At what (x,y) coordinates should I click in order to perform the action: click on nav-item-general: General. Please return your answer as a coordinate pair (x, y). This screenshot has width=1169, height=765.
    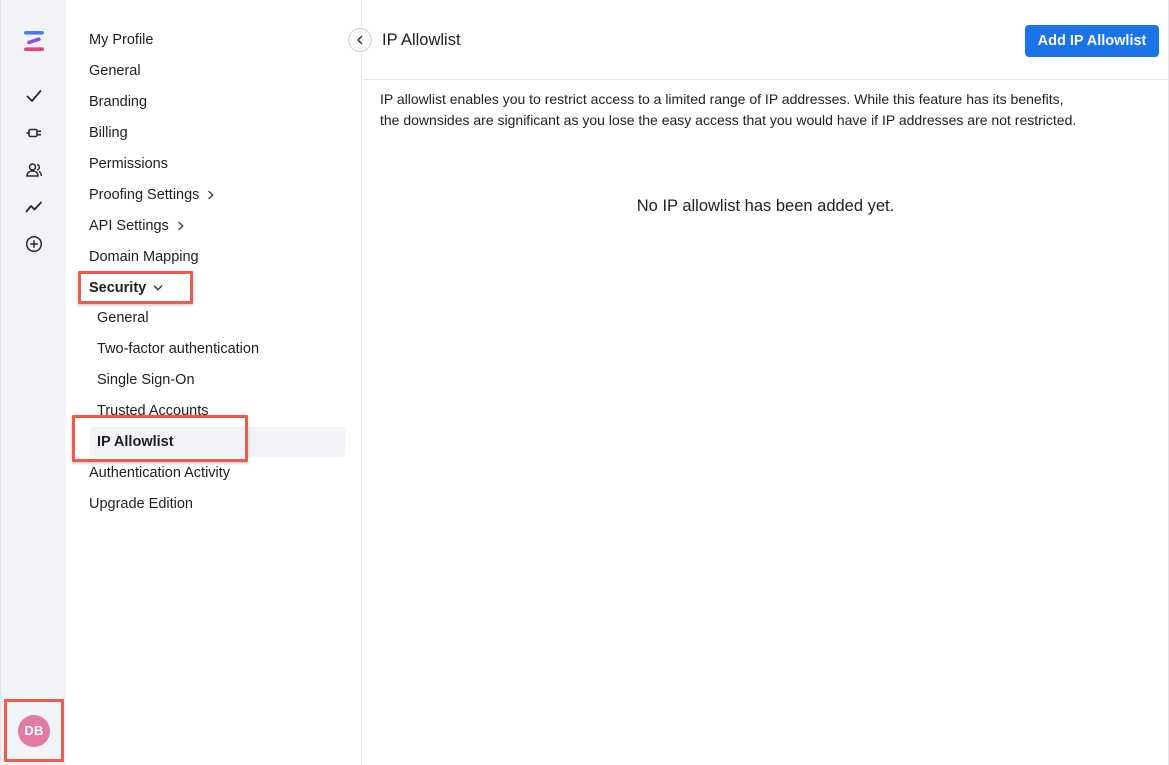
    Looking at the image, I should click on (115, 71).